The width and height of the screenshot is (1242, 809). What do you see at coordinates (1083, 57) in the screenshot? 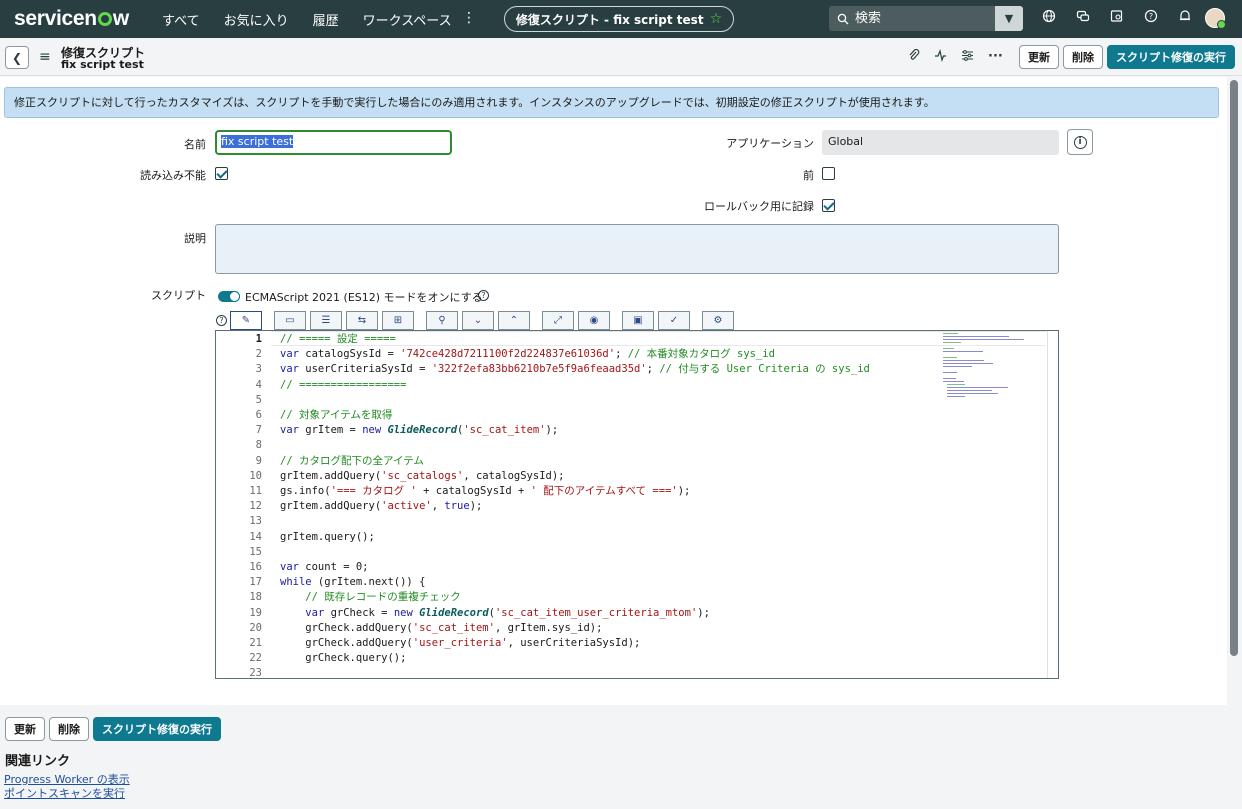
I see `delete-button: 削除` at bounding box center [1083, 57].